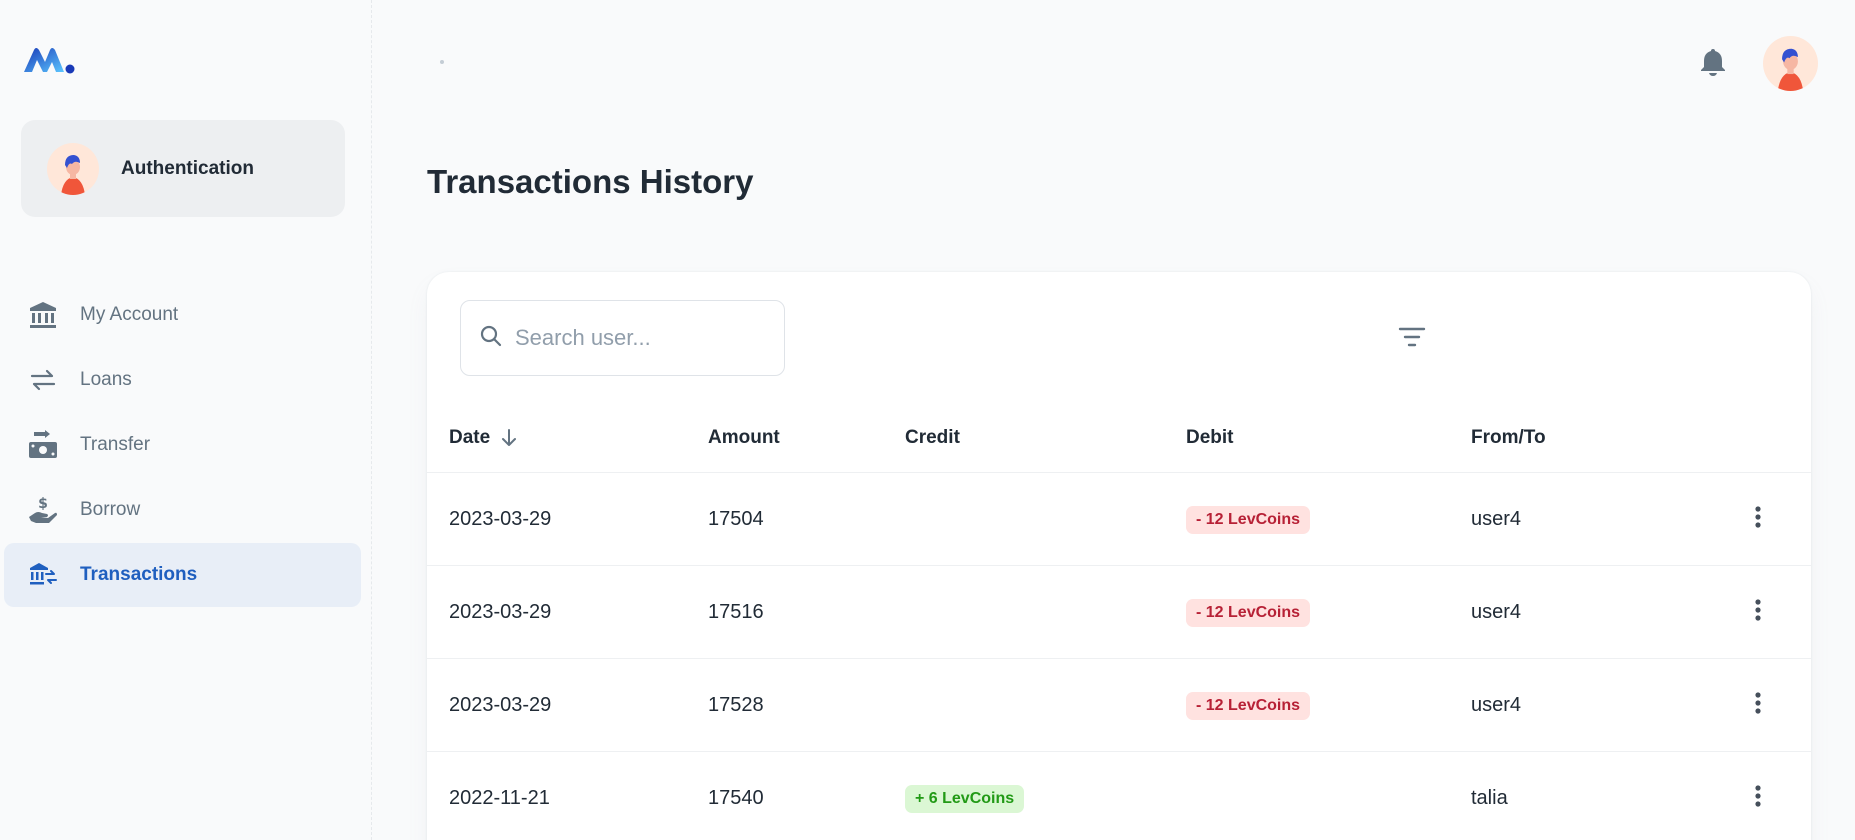 The image size is (1855, 840). I want to click on money-transfer-icon, so click(43, 445).